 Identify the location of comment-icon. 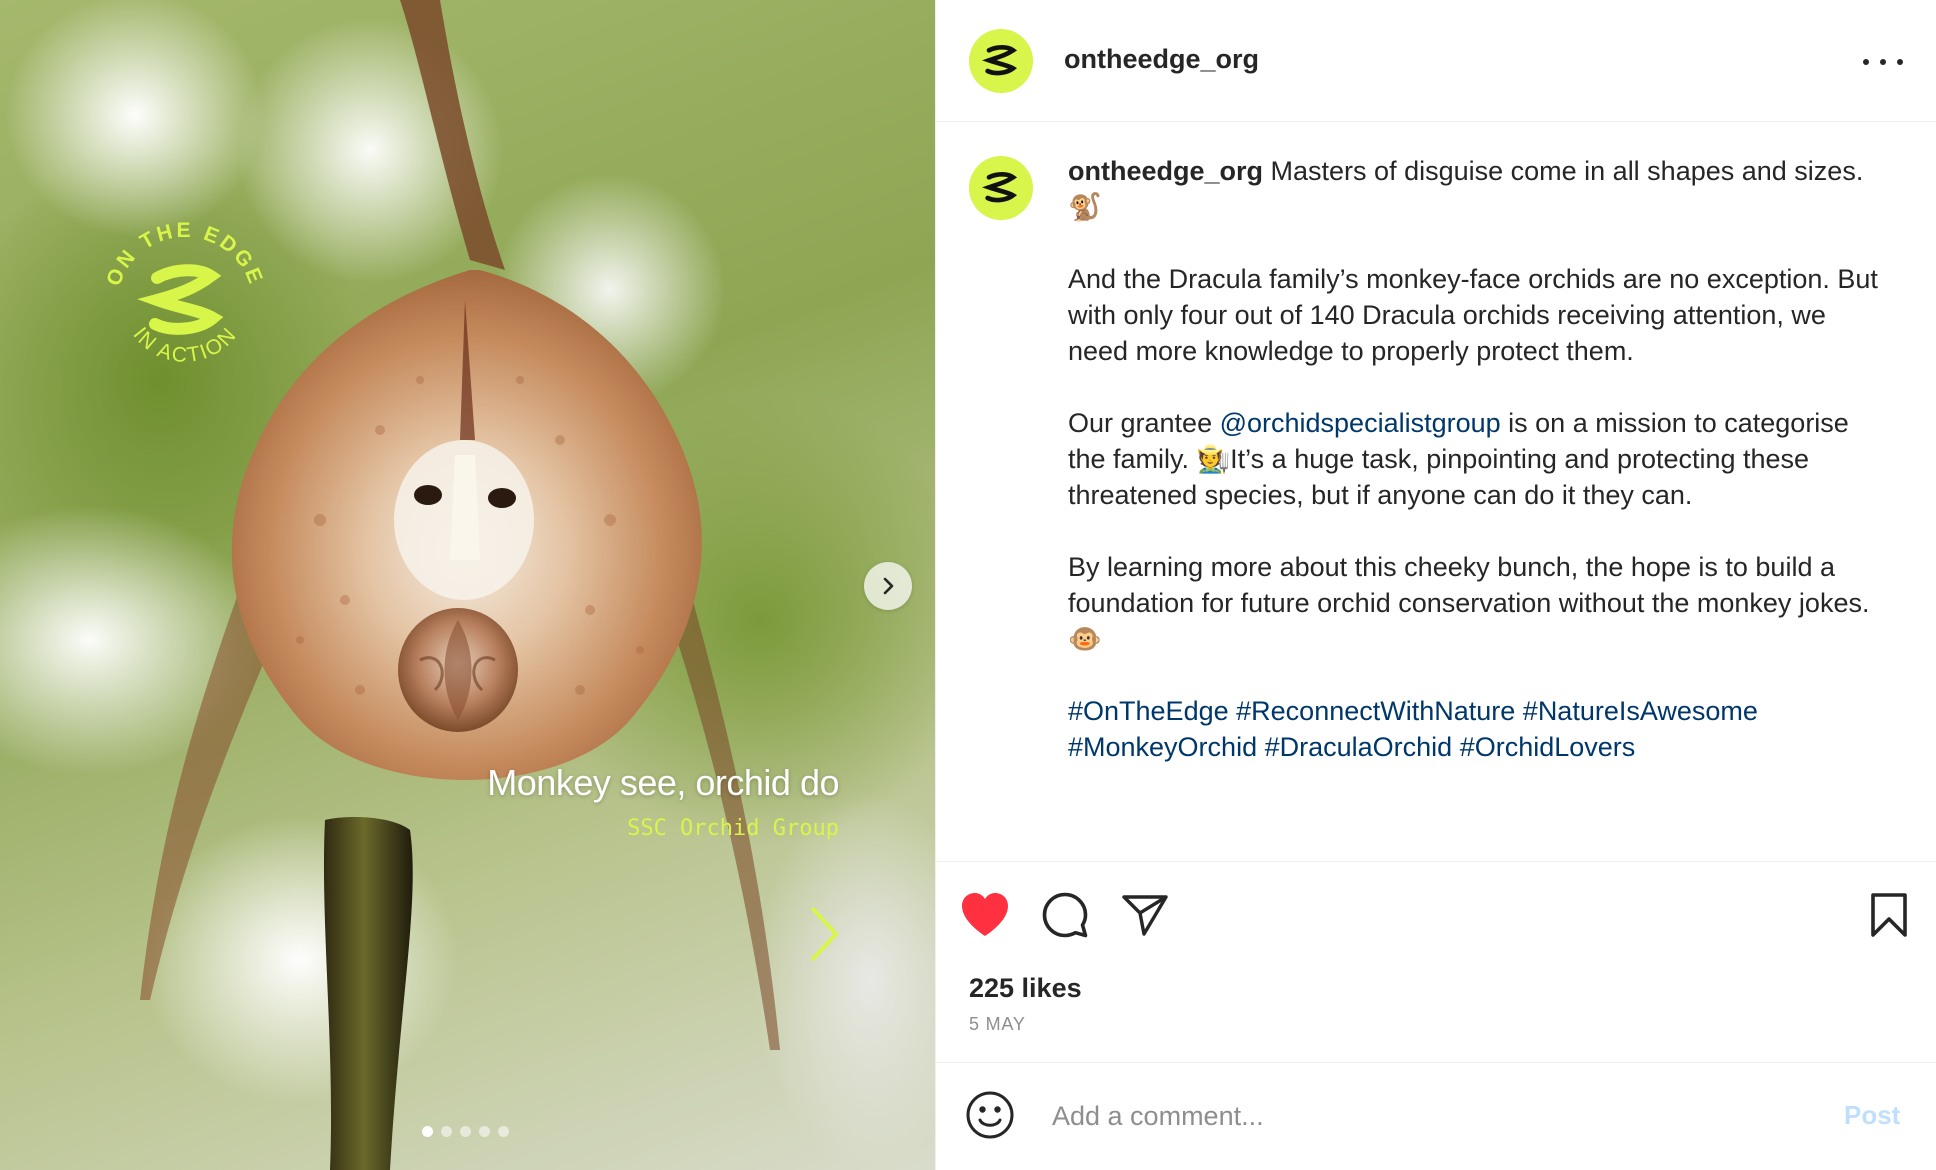
(1065, 915).